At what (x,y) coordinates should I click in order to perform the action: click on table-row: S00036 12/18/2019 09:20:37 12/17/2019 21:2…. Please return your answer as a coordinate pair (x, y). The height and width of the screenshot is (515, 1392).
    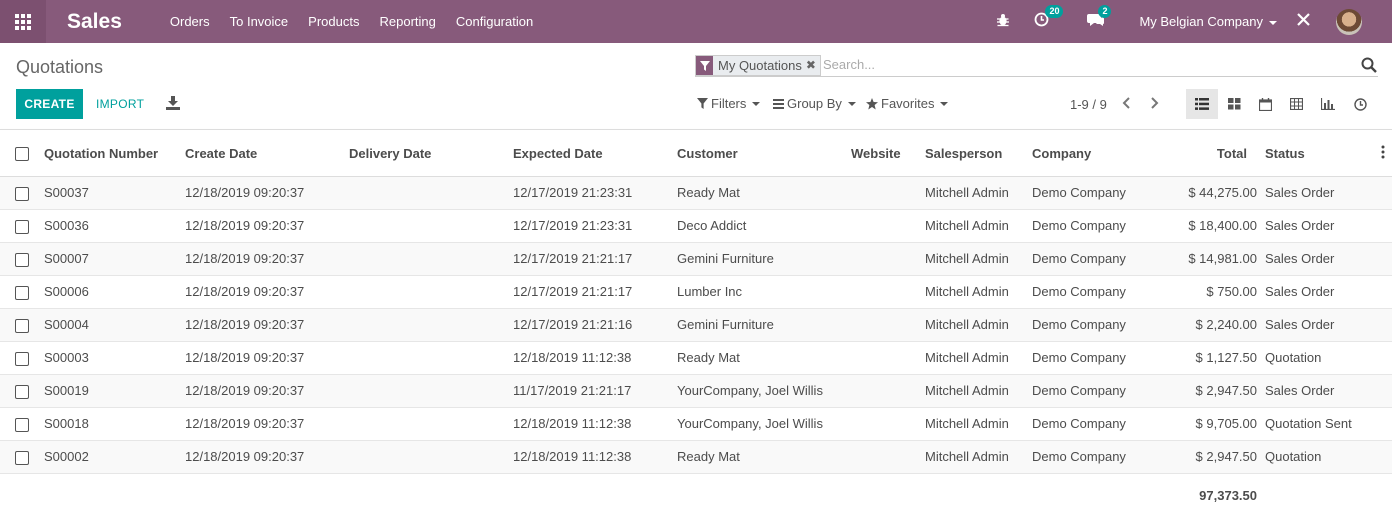
    Looking at the image, I should click on (696, 226).